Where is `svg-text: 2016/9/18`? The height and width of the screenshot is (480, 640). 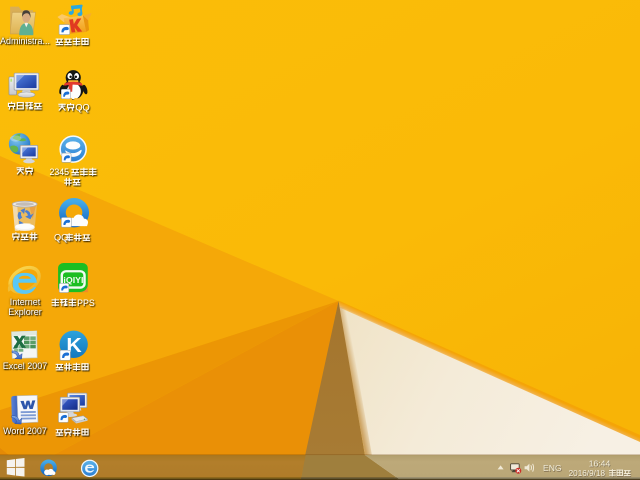 svg-text: 2016/9/18 is located at coordinates (587, 473).